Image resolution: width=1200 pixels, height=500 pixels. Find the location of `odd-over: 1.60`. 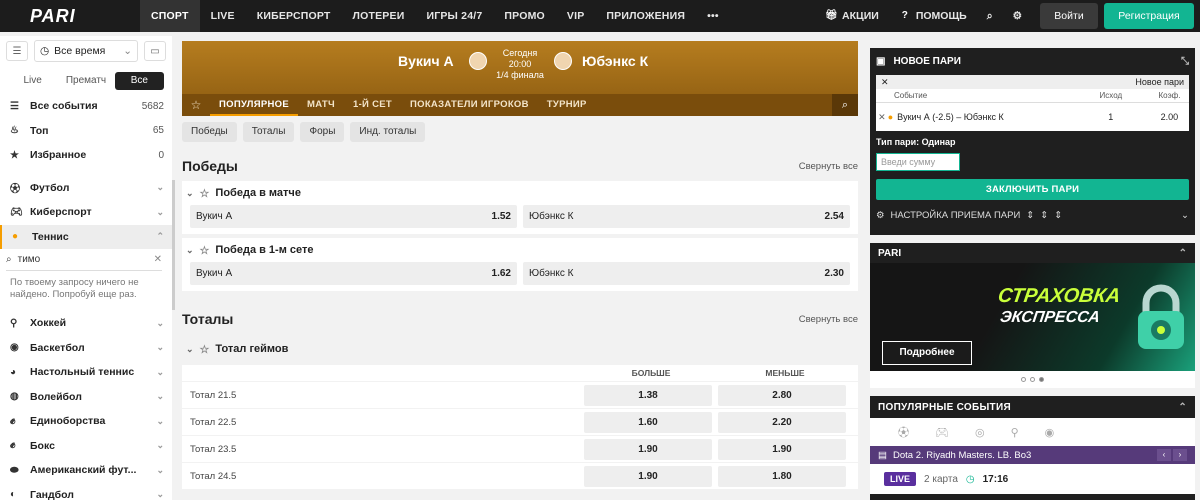

odd-over: 1.60 is located at coordinates (648, 422).